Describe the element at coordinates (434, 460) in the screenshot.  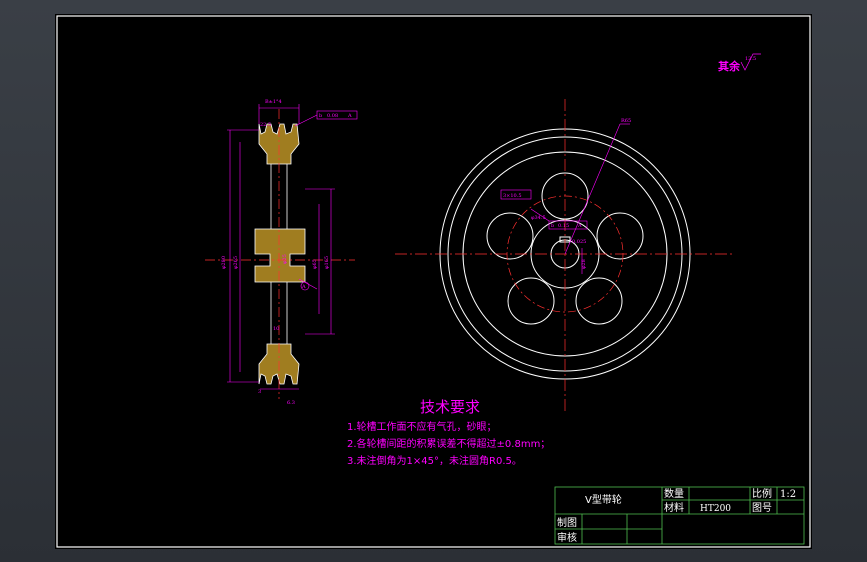
I see `requirement-item: 3.未注倒角为1×45°，未注圆角R0.5。` at that location.